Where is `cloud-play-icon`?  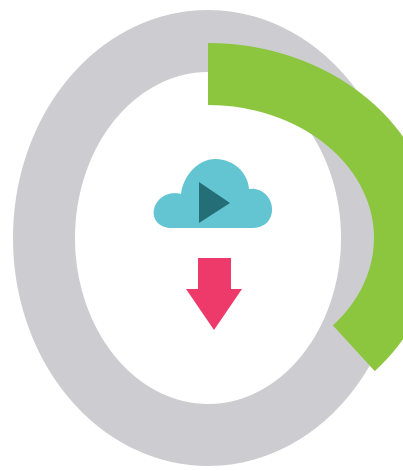
cloud-play-icon is located at coordinates (213, 193).